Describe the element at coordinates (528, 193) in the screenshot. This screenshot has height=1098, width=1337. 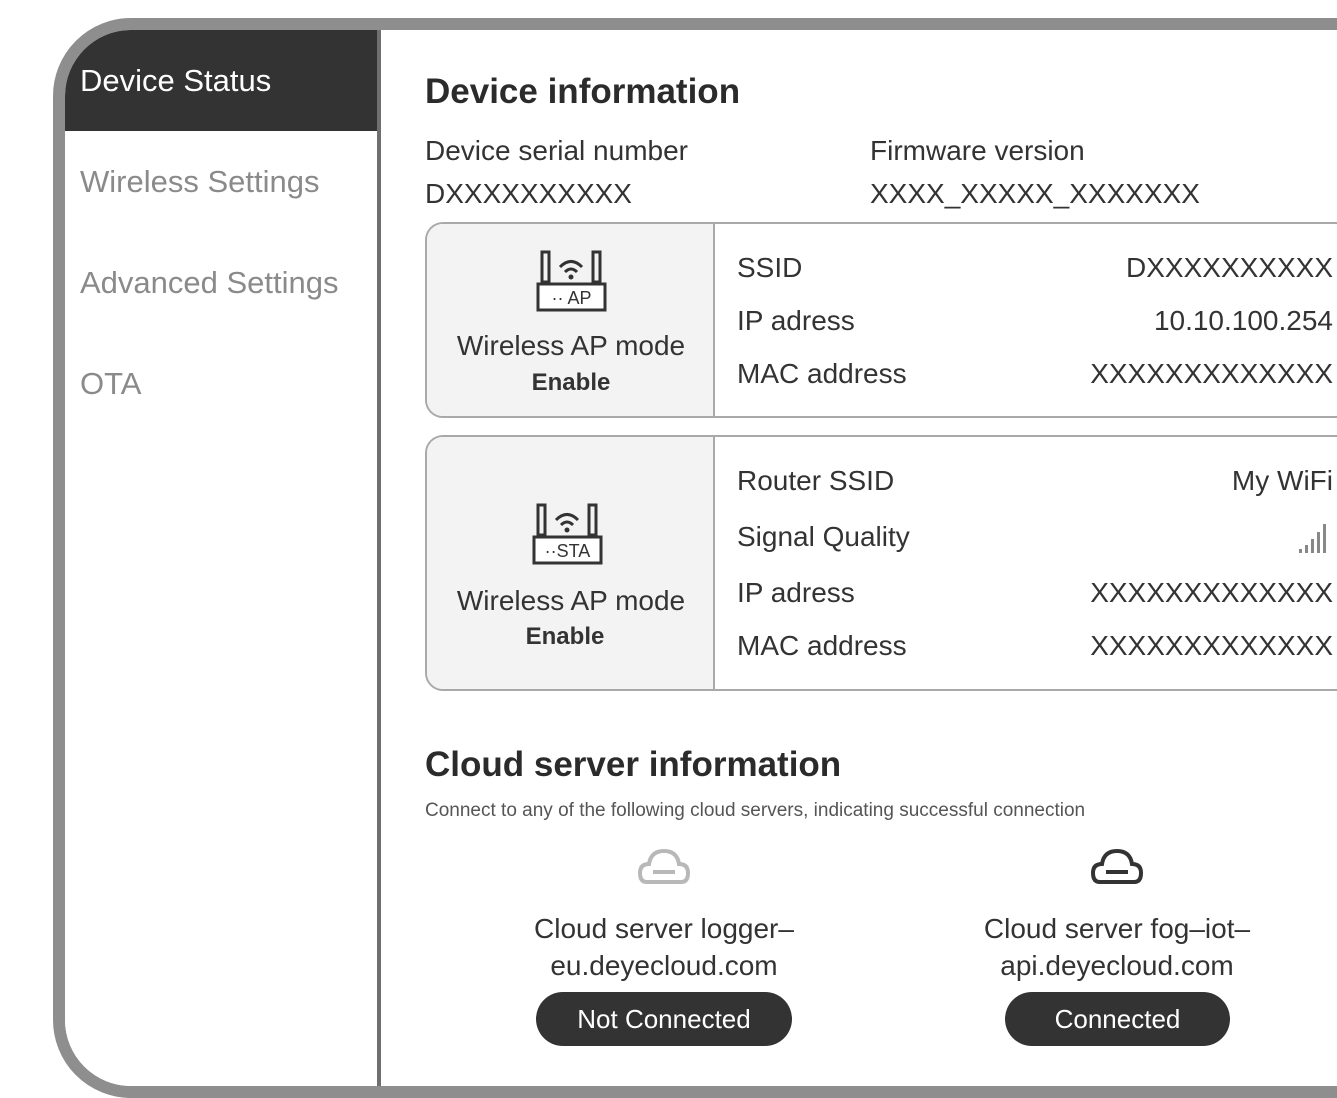
I see `serial-value: DXXXXXXXXXX` at that location.